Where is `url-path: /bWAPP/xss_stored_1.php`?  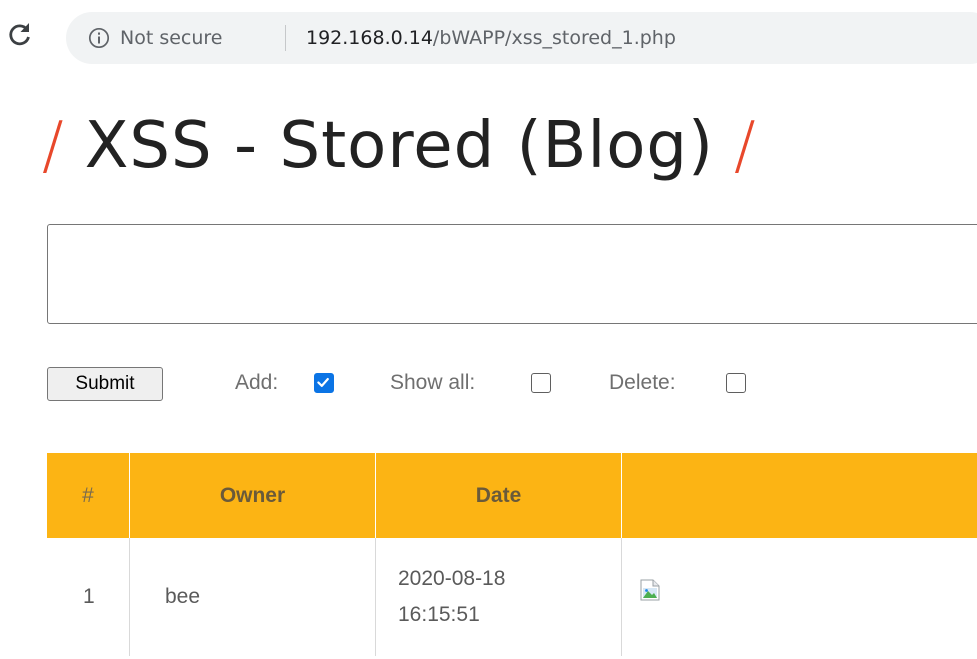
url-path: /bWAPP/xss_stored_1.php is located at coordinates (554, 38).